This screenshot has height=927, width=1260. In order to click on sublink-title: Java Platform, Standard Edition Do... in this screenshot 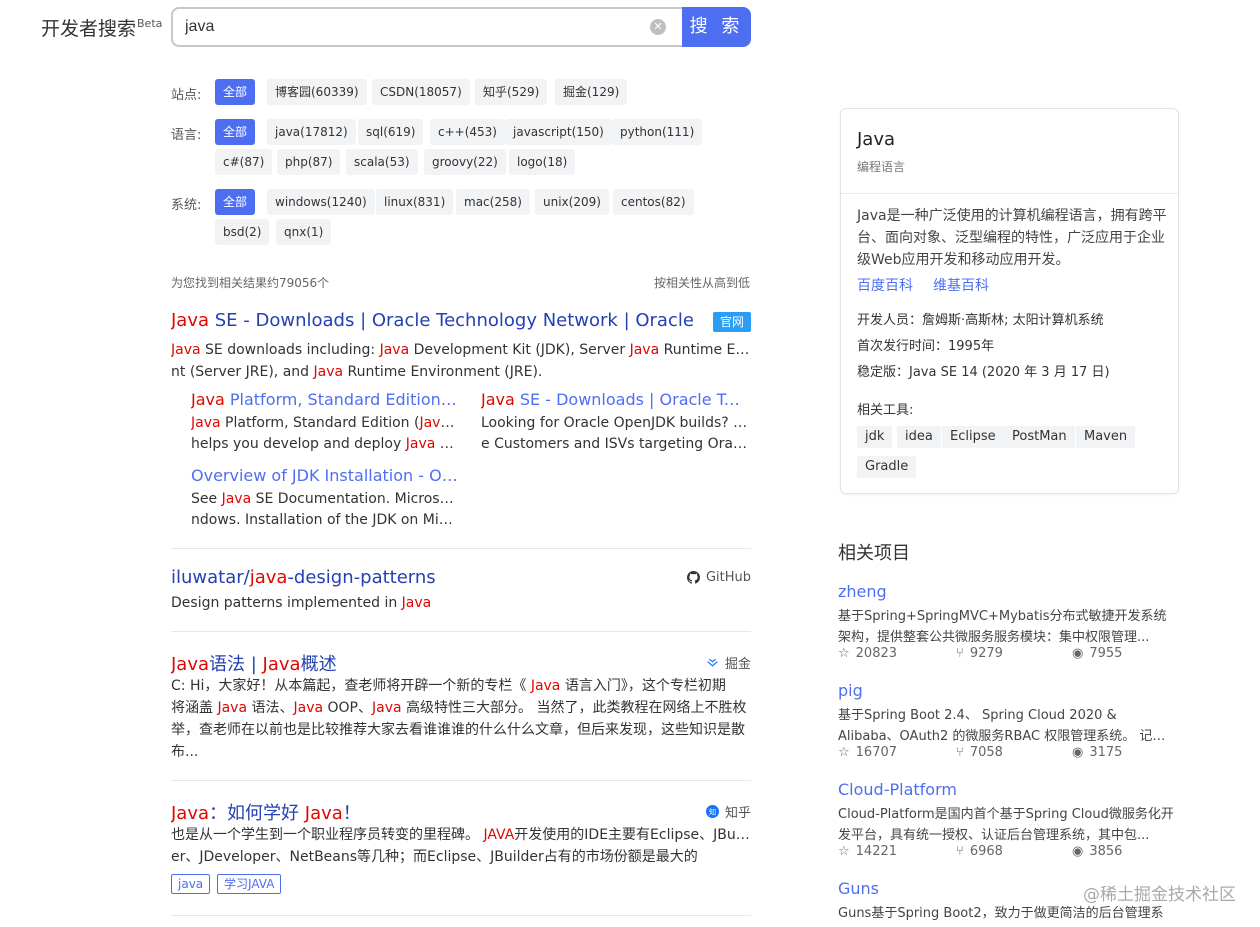, I will do `click(325, 399)`.